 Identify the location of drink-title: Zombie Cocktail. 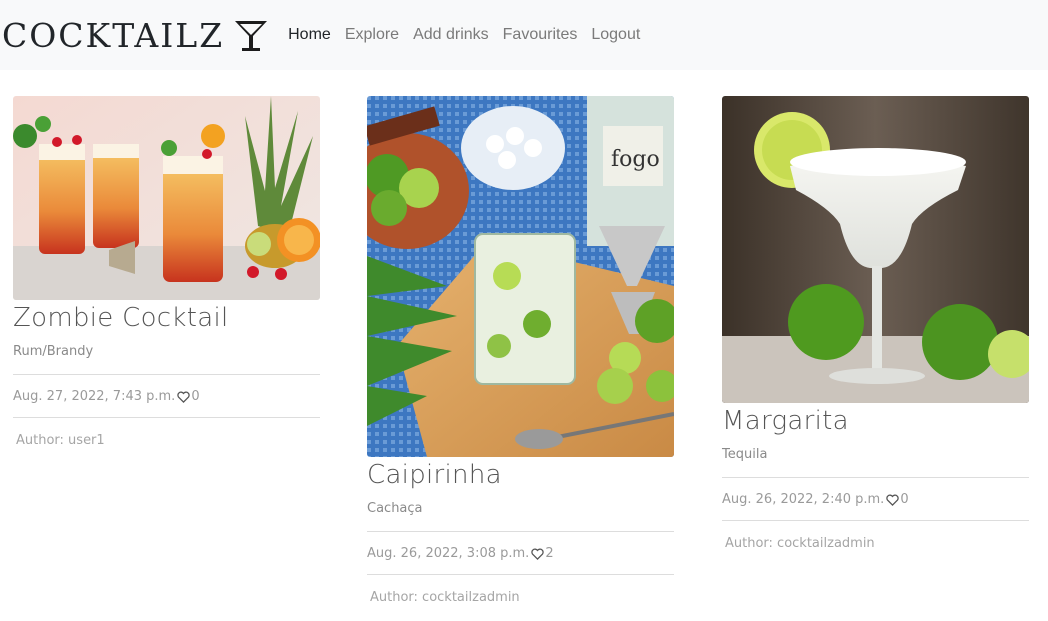
(166, 318).